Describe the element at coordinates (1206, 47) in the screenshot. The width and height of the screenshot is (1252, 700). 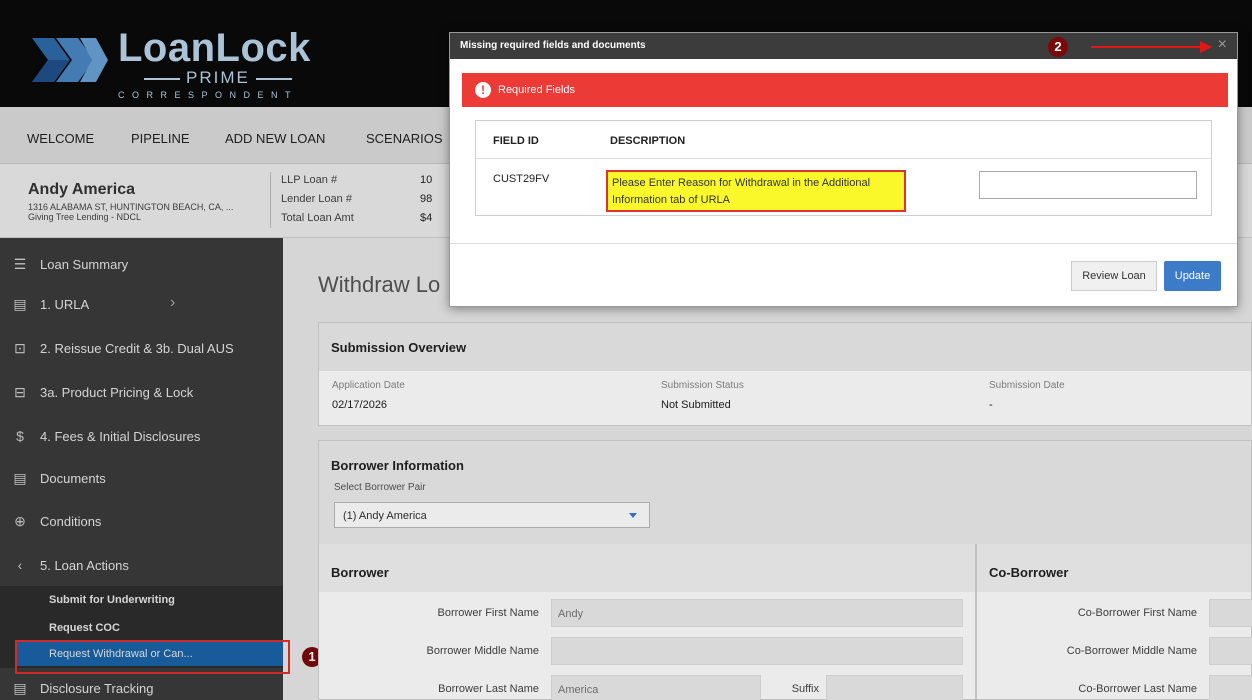
I see `arrow-head-icon` at that location.